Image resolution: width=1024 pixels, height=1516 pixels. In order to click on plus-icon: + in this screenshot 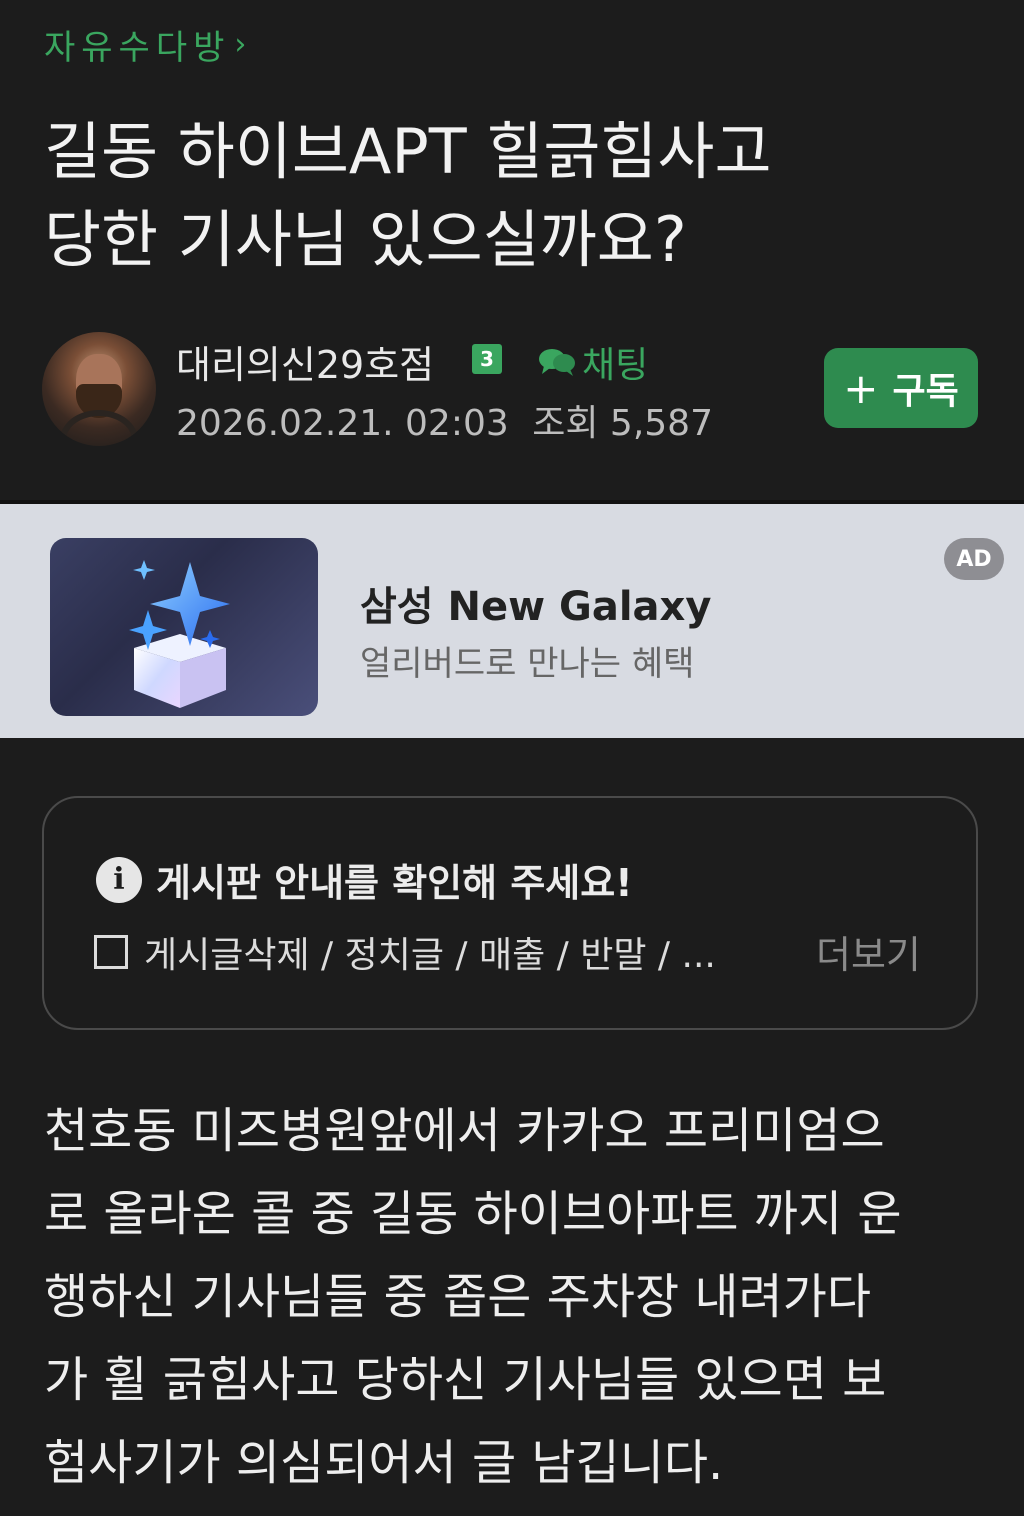, I will do `click(861, 388)`.